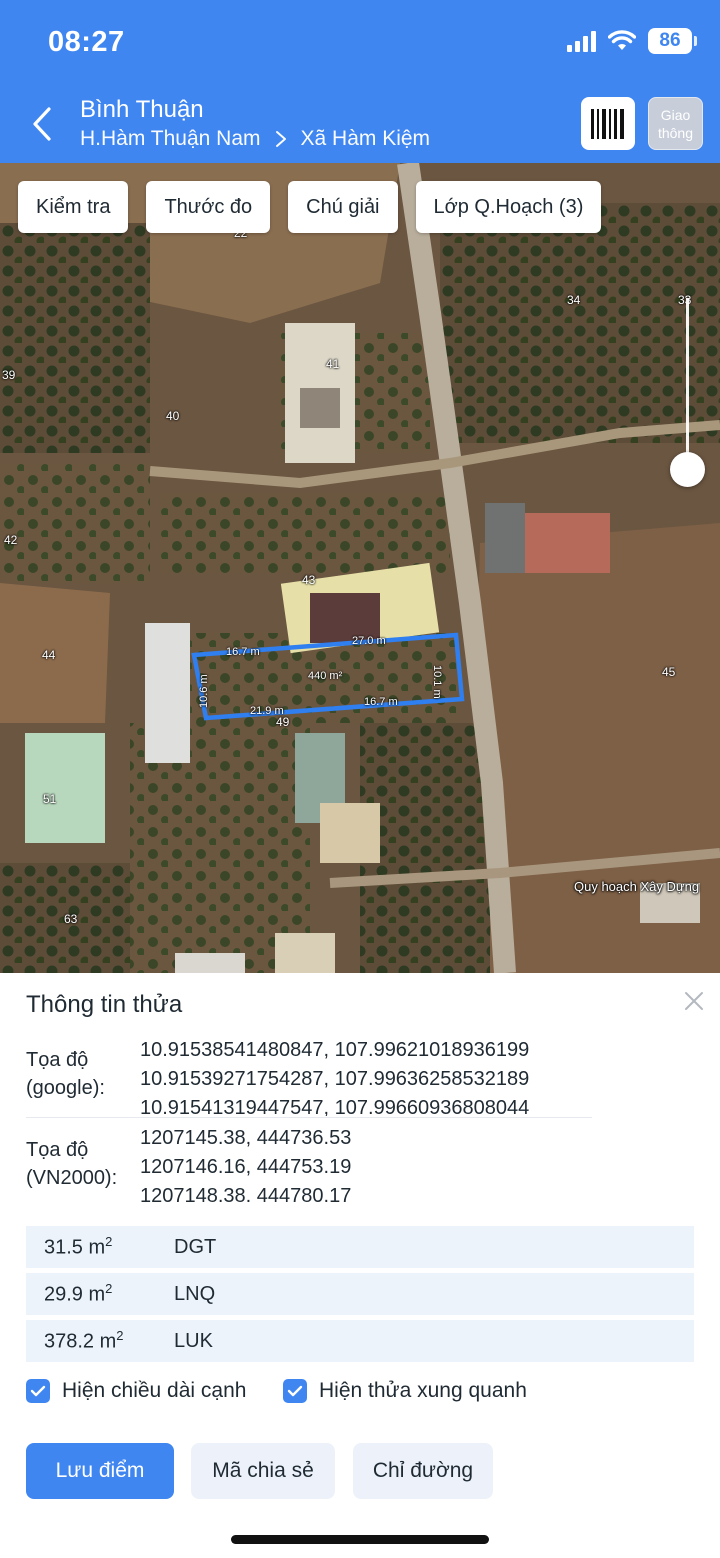  Describe the element at coordinates (437, 682) in the screenshot. I see `edge-length-label: 10.1 m` at that location.